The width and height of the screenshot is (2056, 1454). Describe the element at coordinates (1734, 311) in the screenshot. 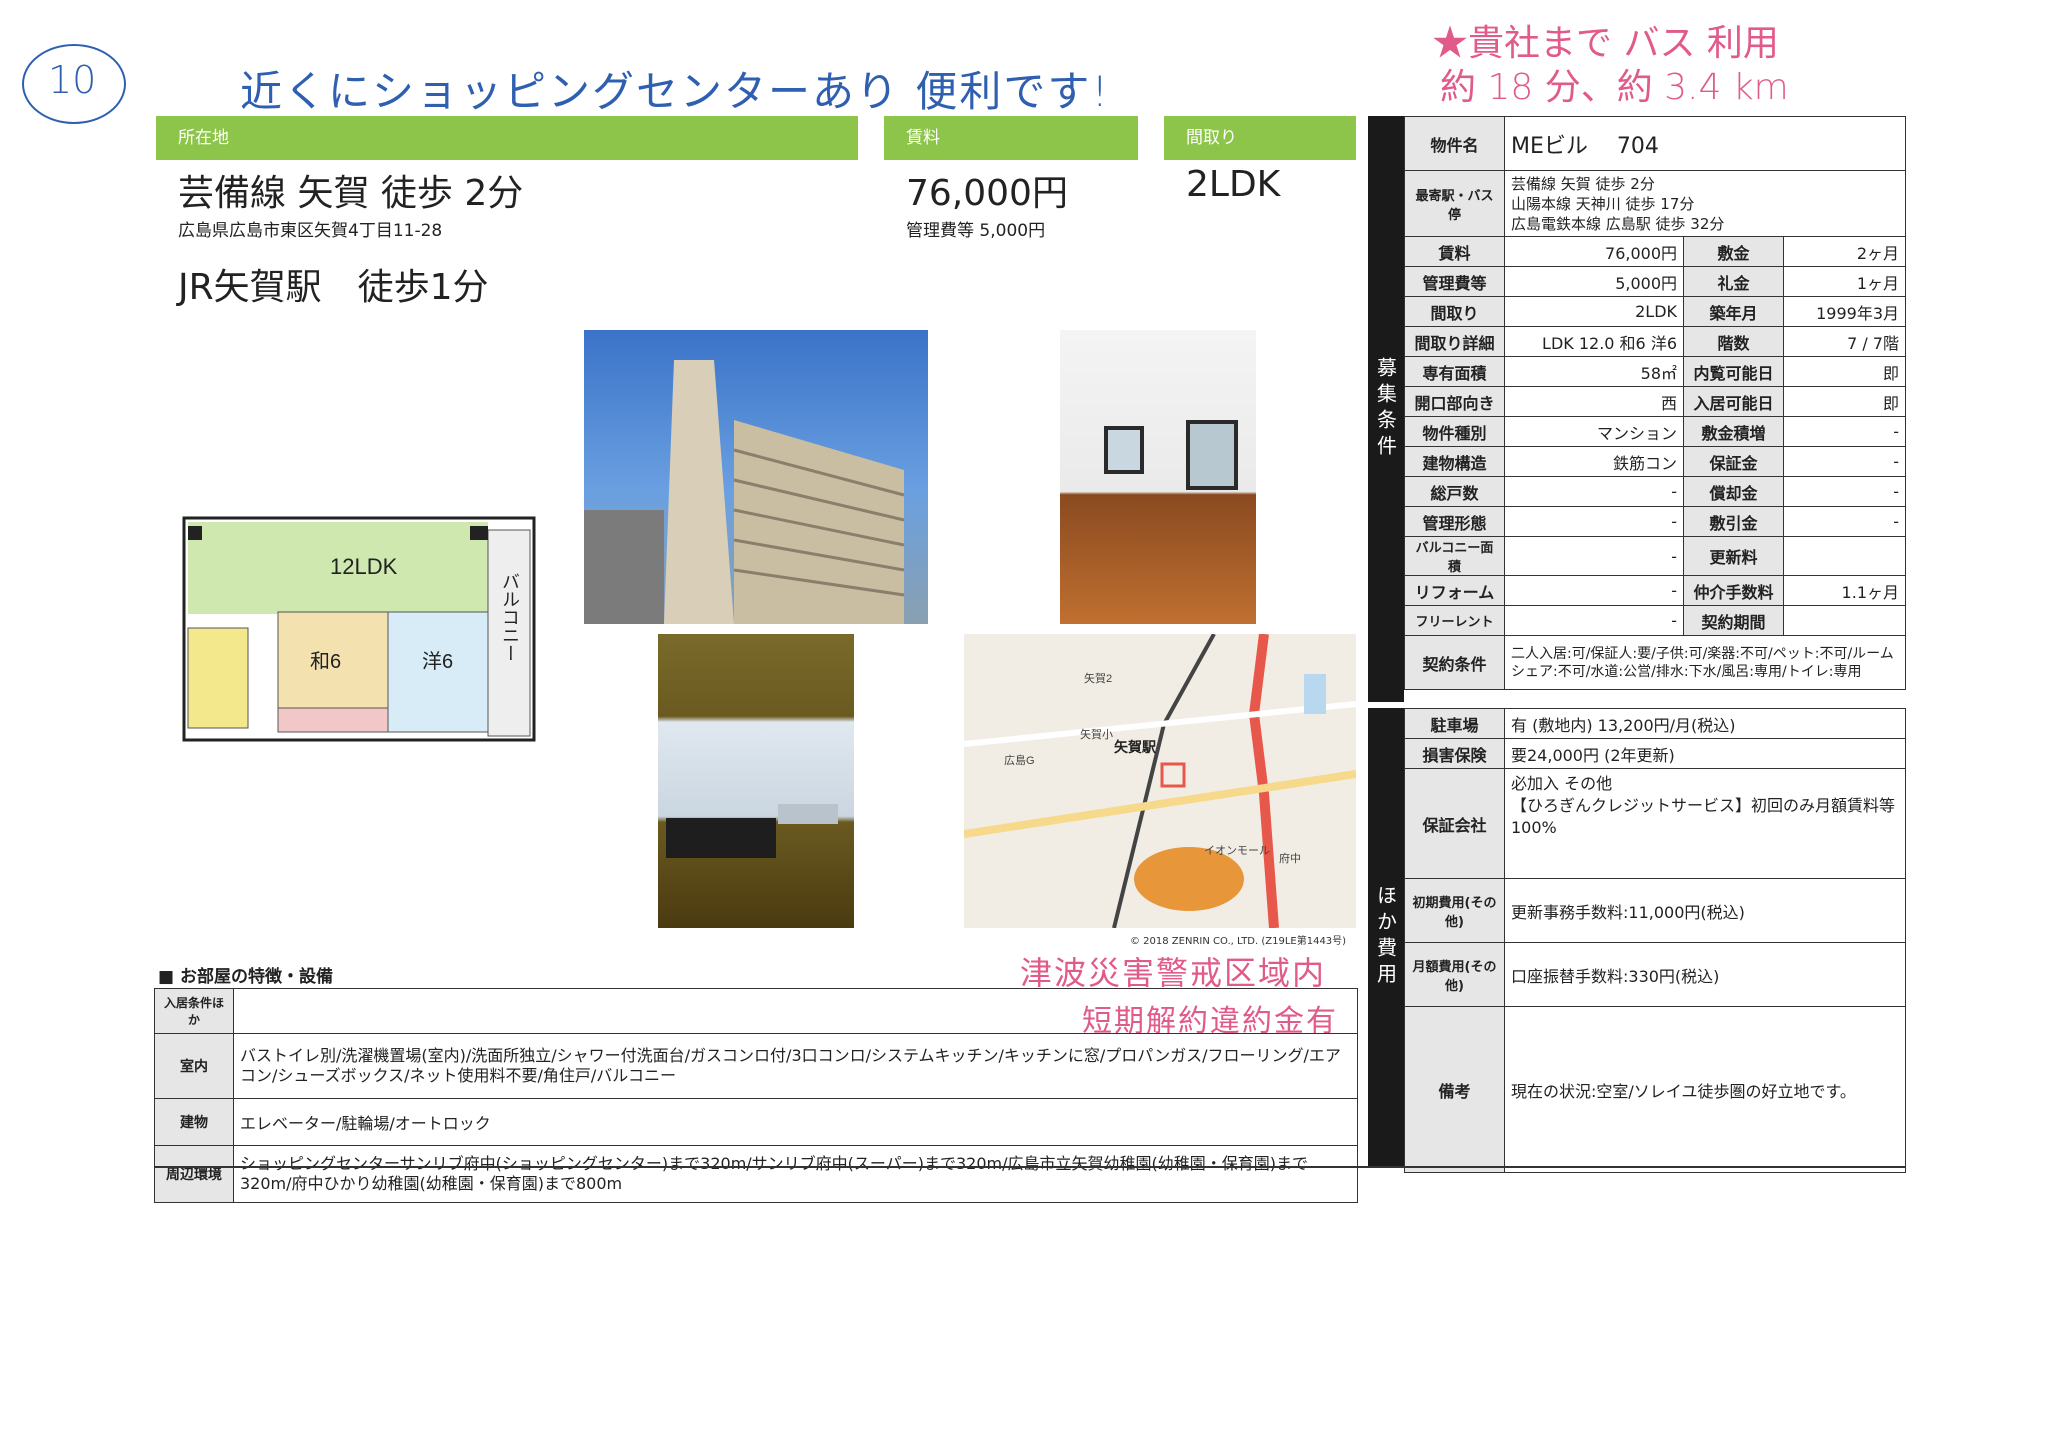

I see `spec-row-label-2: 築年月` at that location.